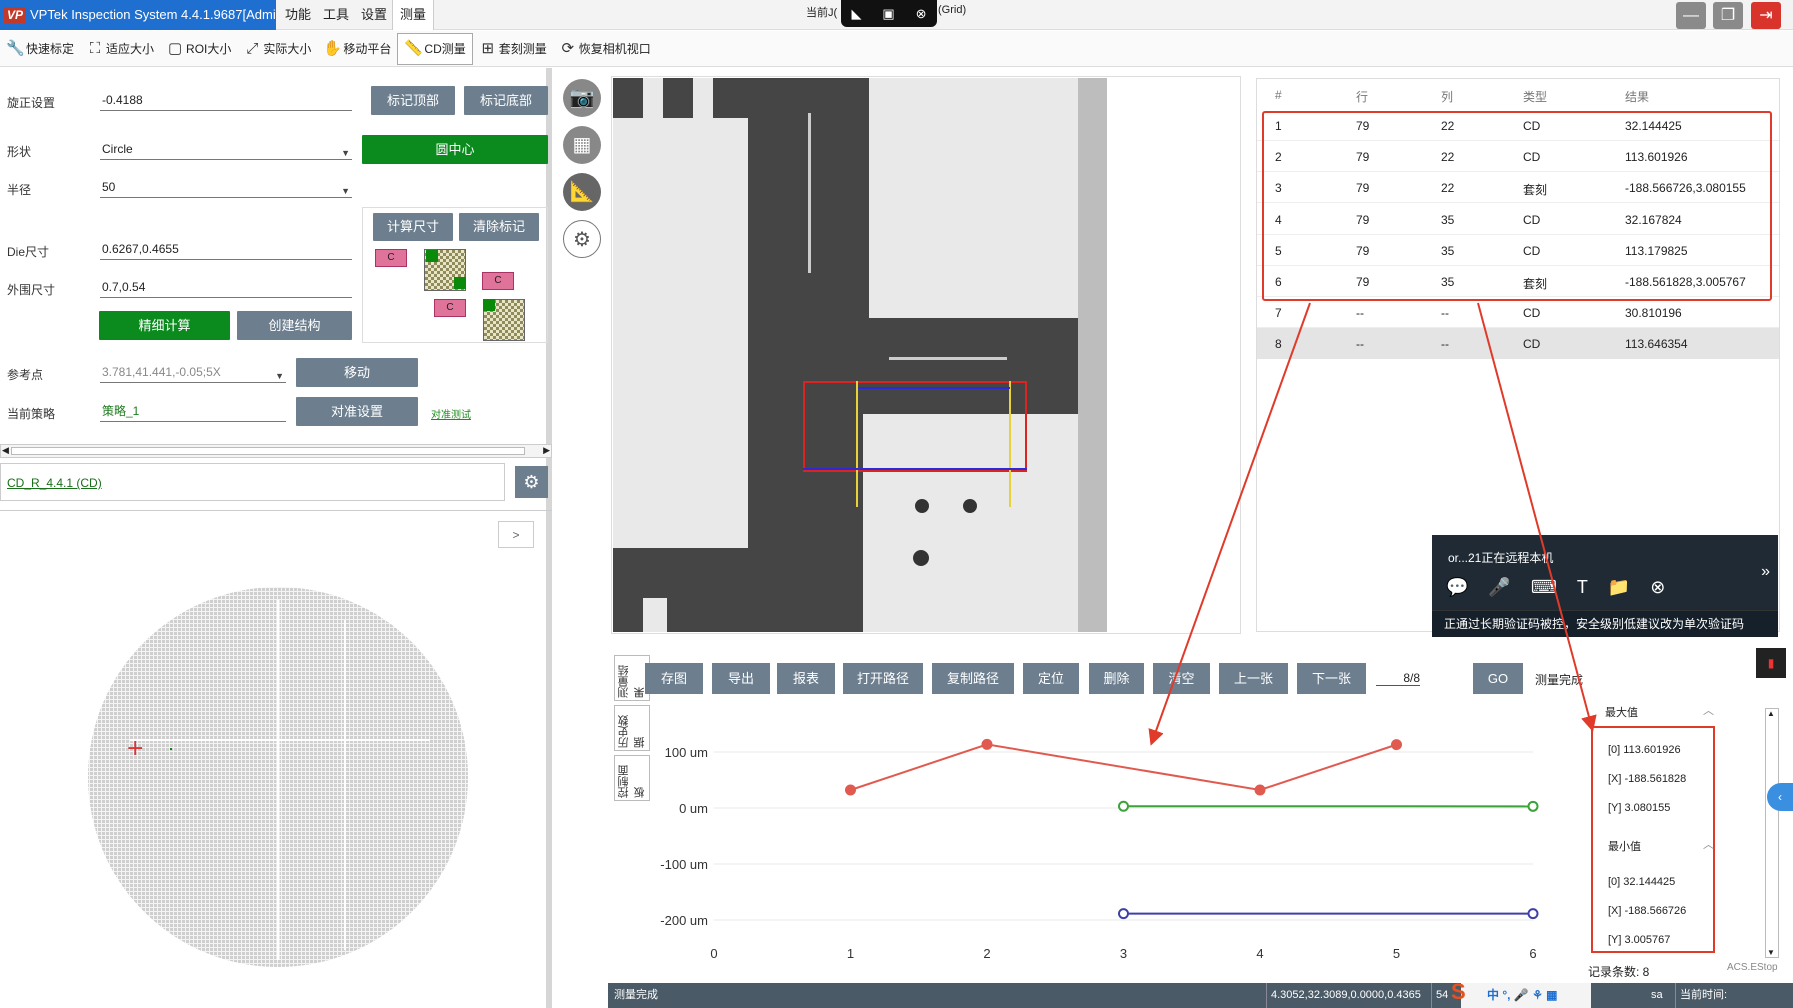 This screenshot has height=1008, width=1793. Describe the element at coordinates (1647, 911) in the screenshot. I see `min-value-x: [X] -188.566726` at that location.